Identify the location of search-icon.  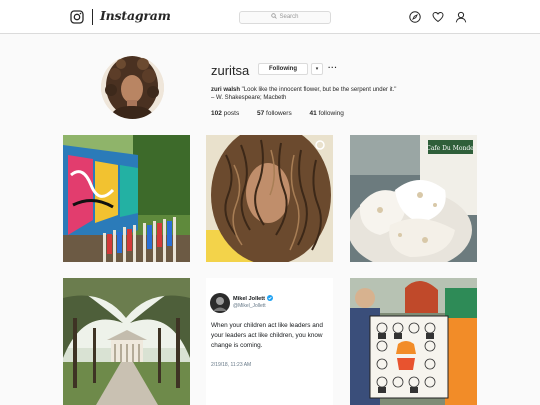
(274, 16).